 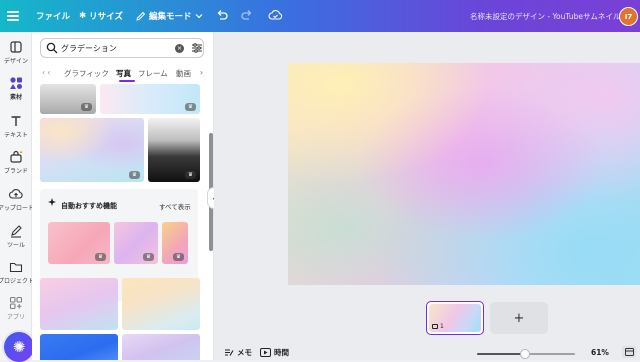 What do you see at coordinates (17, 208) in the screenshot?
I see `rail-label: アップロード` at bounding box center [17, 208].